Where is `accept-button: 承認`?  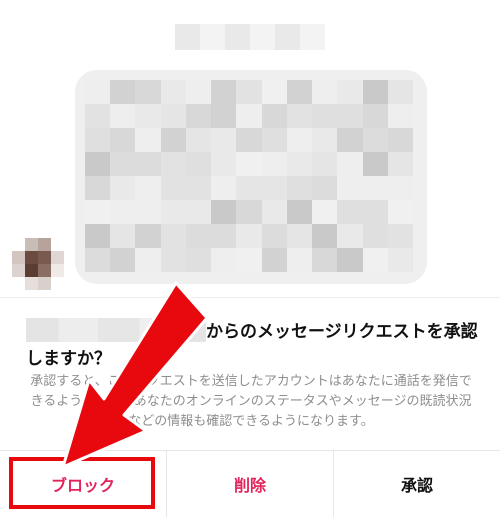
accept-button: 承認 is located at coordinates (416, 484).